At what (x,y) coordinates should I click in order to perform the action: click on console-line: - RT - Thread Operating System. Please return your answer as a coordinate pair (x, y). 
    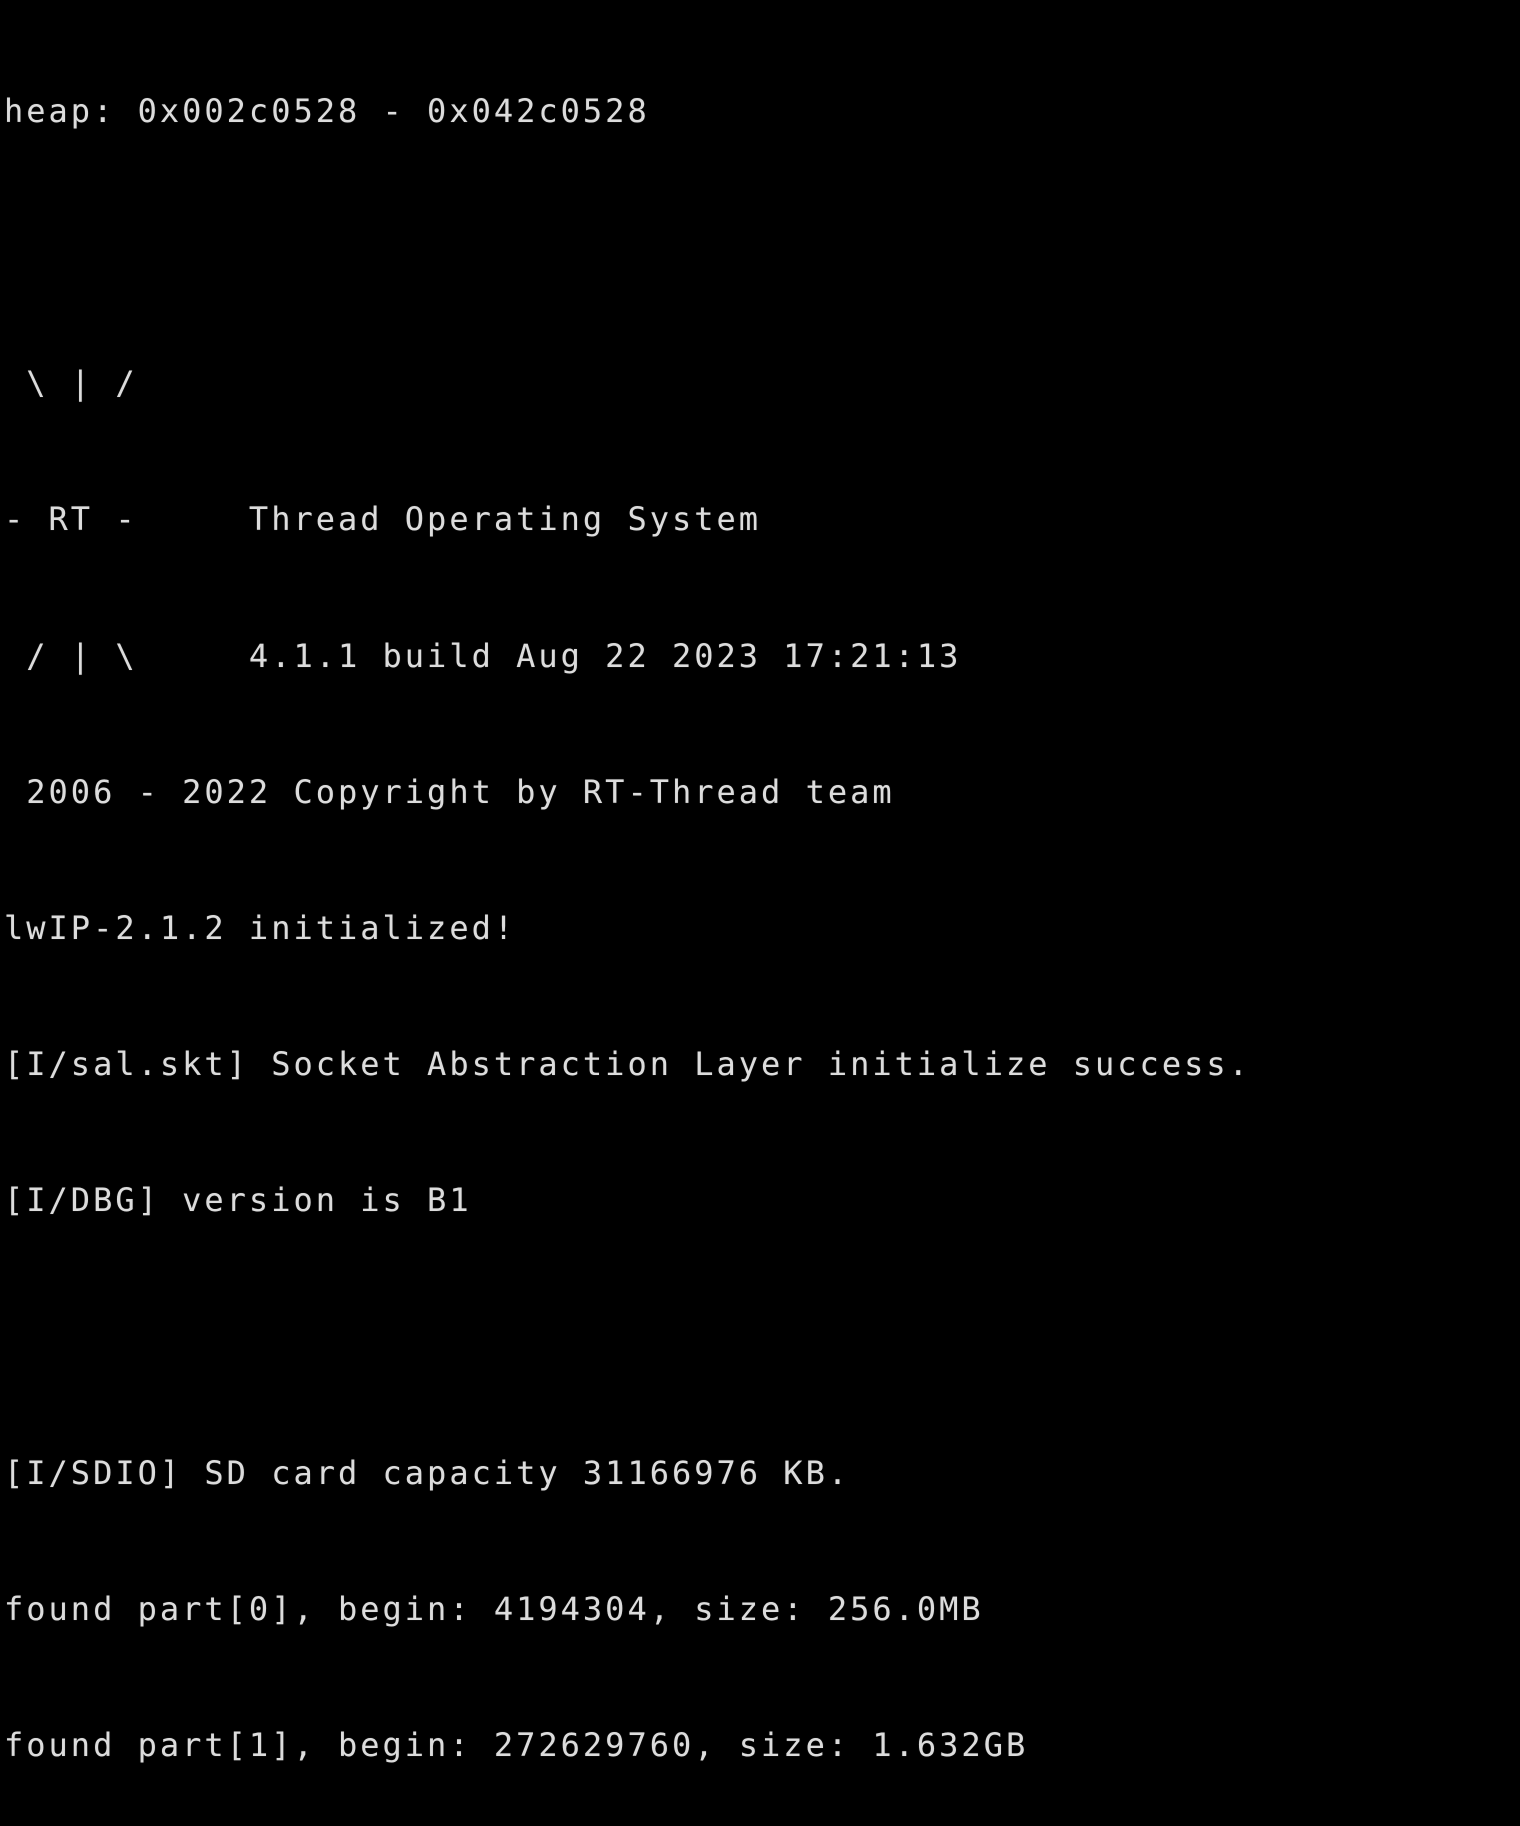
    Looking at the image, I should click on (383, 519).